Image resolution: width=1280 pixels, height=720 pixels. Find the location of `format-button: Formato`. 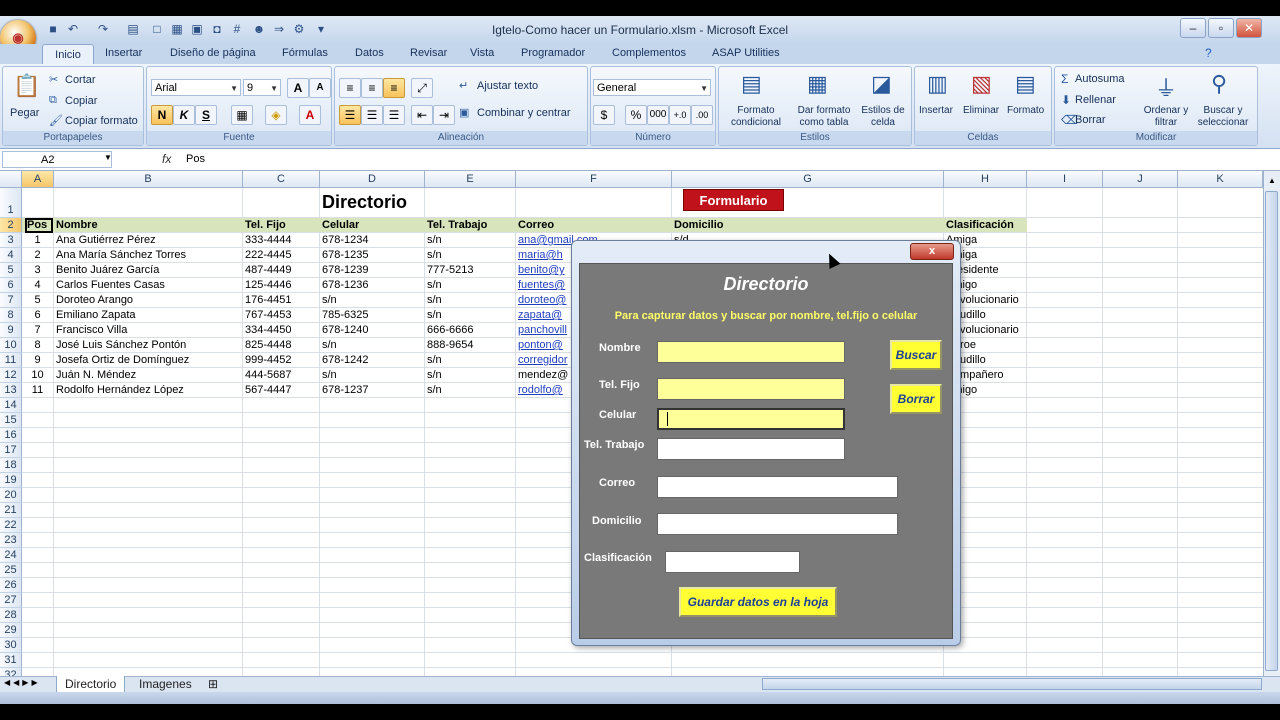

format-button: Formato is located at coordinates (1025, 110).